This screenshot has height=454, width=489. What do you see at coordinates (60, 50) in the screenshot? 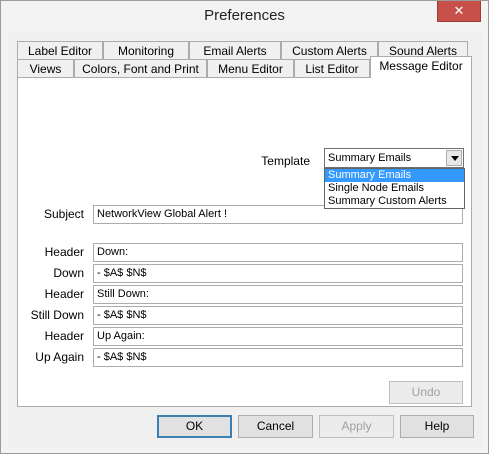
I see `tab-label-editor: Label Editor` at bounding box center [60, 50].